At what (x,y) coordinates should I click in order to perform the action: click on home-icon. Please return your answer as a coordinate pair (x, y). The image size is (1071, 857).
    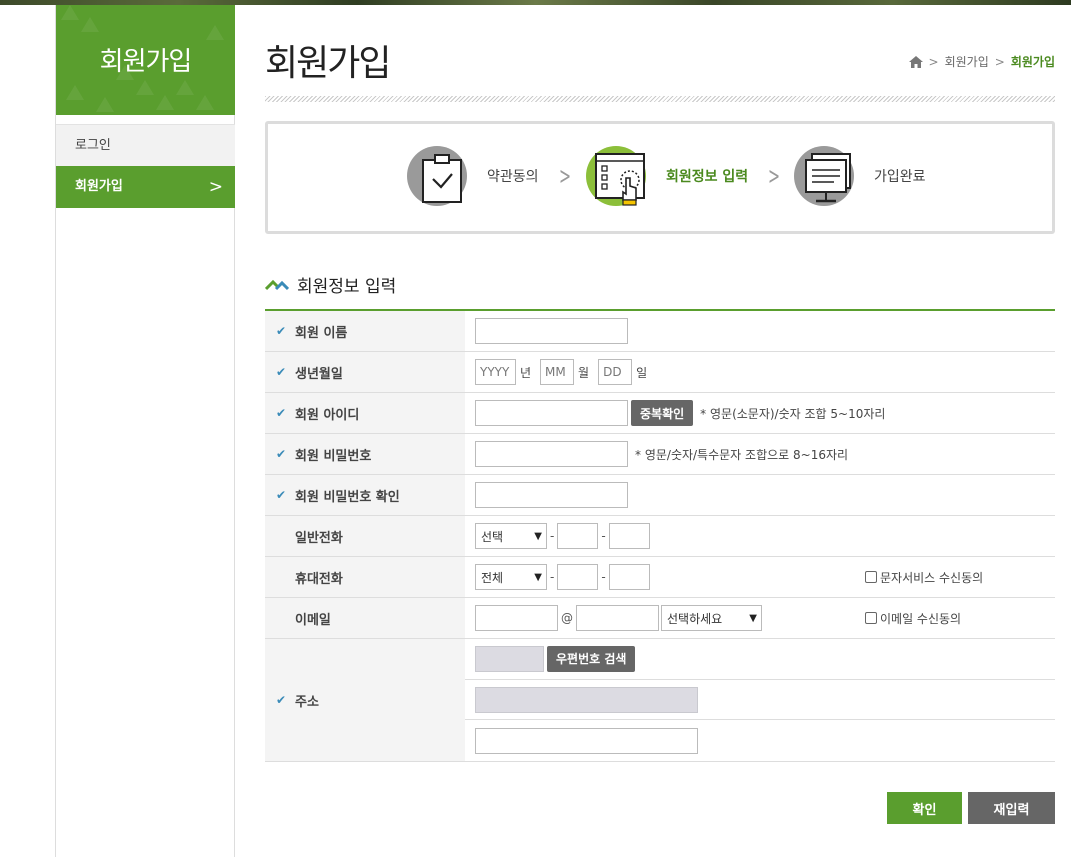
    Looking at the image, I should click on (915, 61).